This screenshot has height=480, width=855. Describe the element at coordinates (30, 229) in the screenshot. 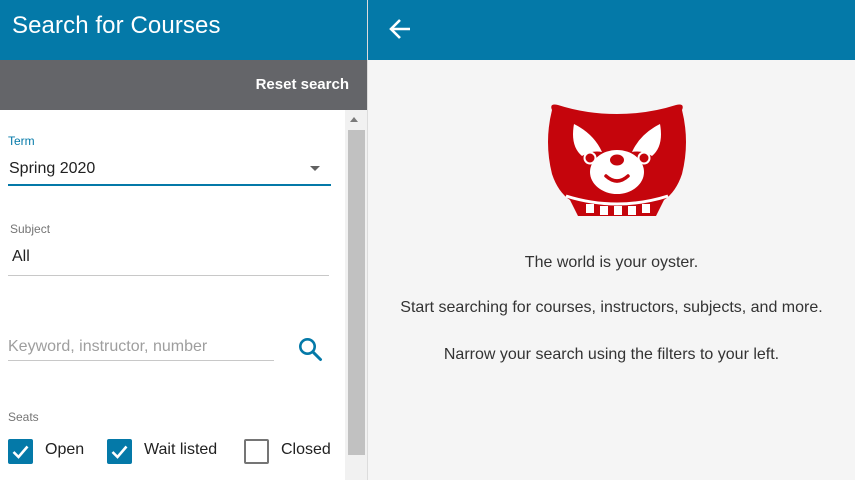

I see `subject-label: Subject` at that location.